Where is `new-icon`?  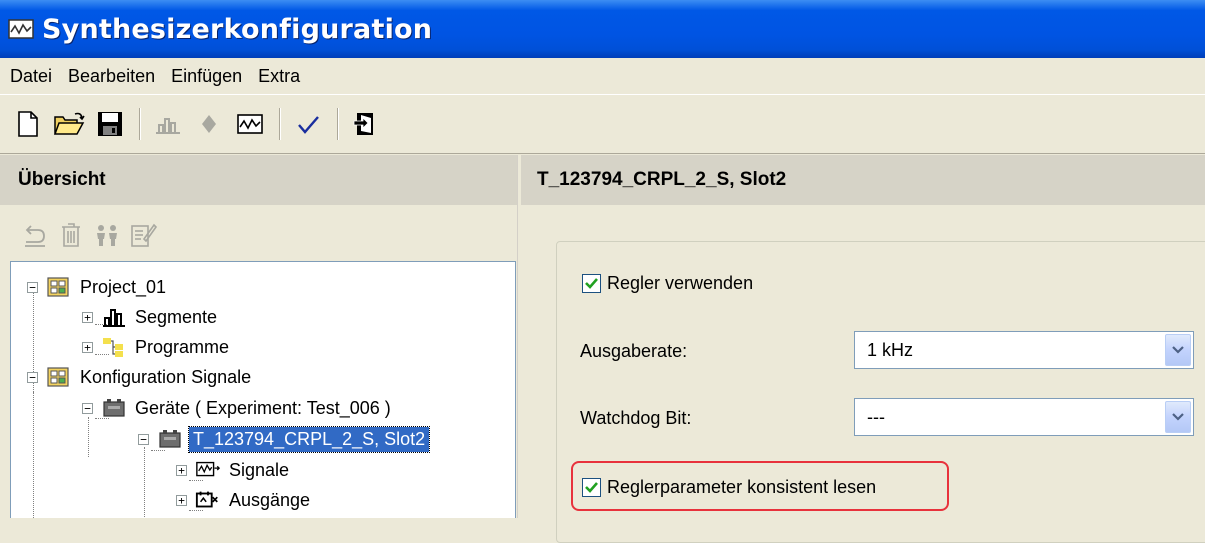
new-icon is located at coordinates (28, 124).